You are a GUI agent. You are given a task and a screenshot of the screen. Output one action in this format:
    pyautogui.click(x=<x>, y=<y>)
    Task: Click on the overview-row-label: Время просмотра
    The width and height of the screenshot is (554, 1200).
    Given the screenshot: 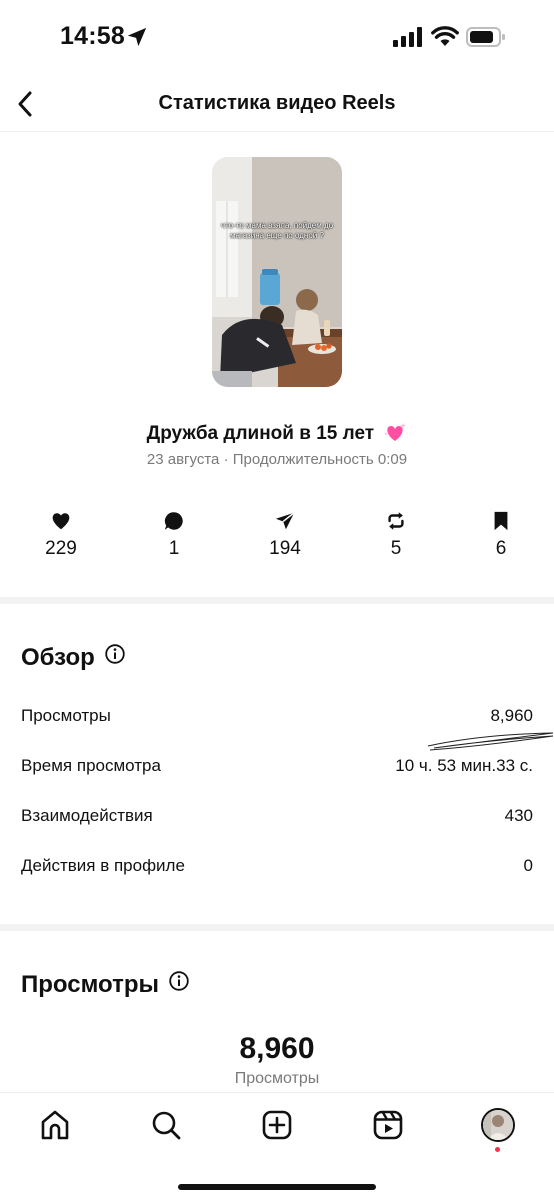 What is the action you would take?
    pyautogui.click(x=91, y=765)
    